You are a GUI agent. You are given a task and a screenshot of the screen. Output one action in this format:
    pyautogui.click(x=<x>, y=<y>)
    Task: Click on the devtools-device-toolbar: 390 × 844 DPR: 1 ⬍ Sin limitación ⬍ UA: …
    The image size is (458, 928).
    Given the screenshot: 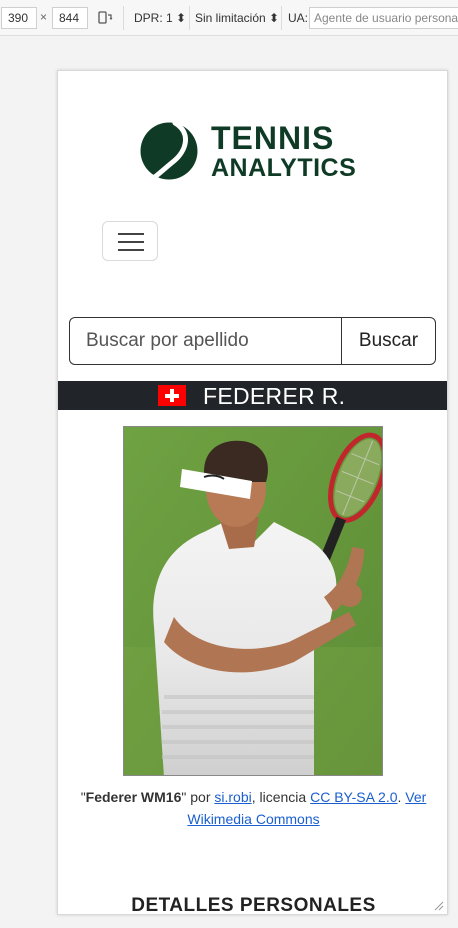 What is the action you would take?
    pyautogui.click(x=229, y=18)
    